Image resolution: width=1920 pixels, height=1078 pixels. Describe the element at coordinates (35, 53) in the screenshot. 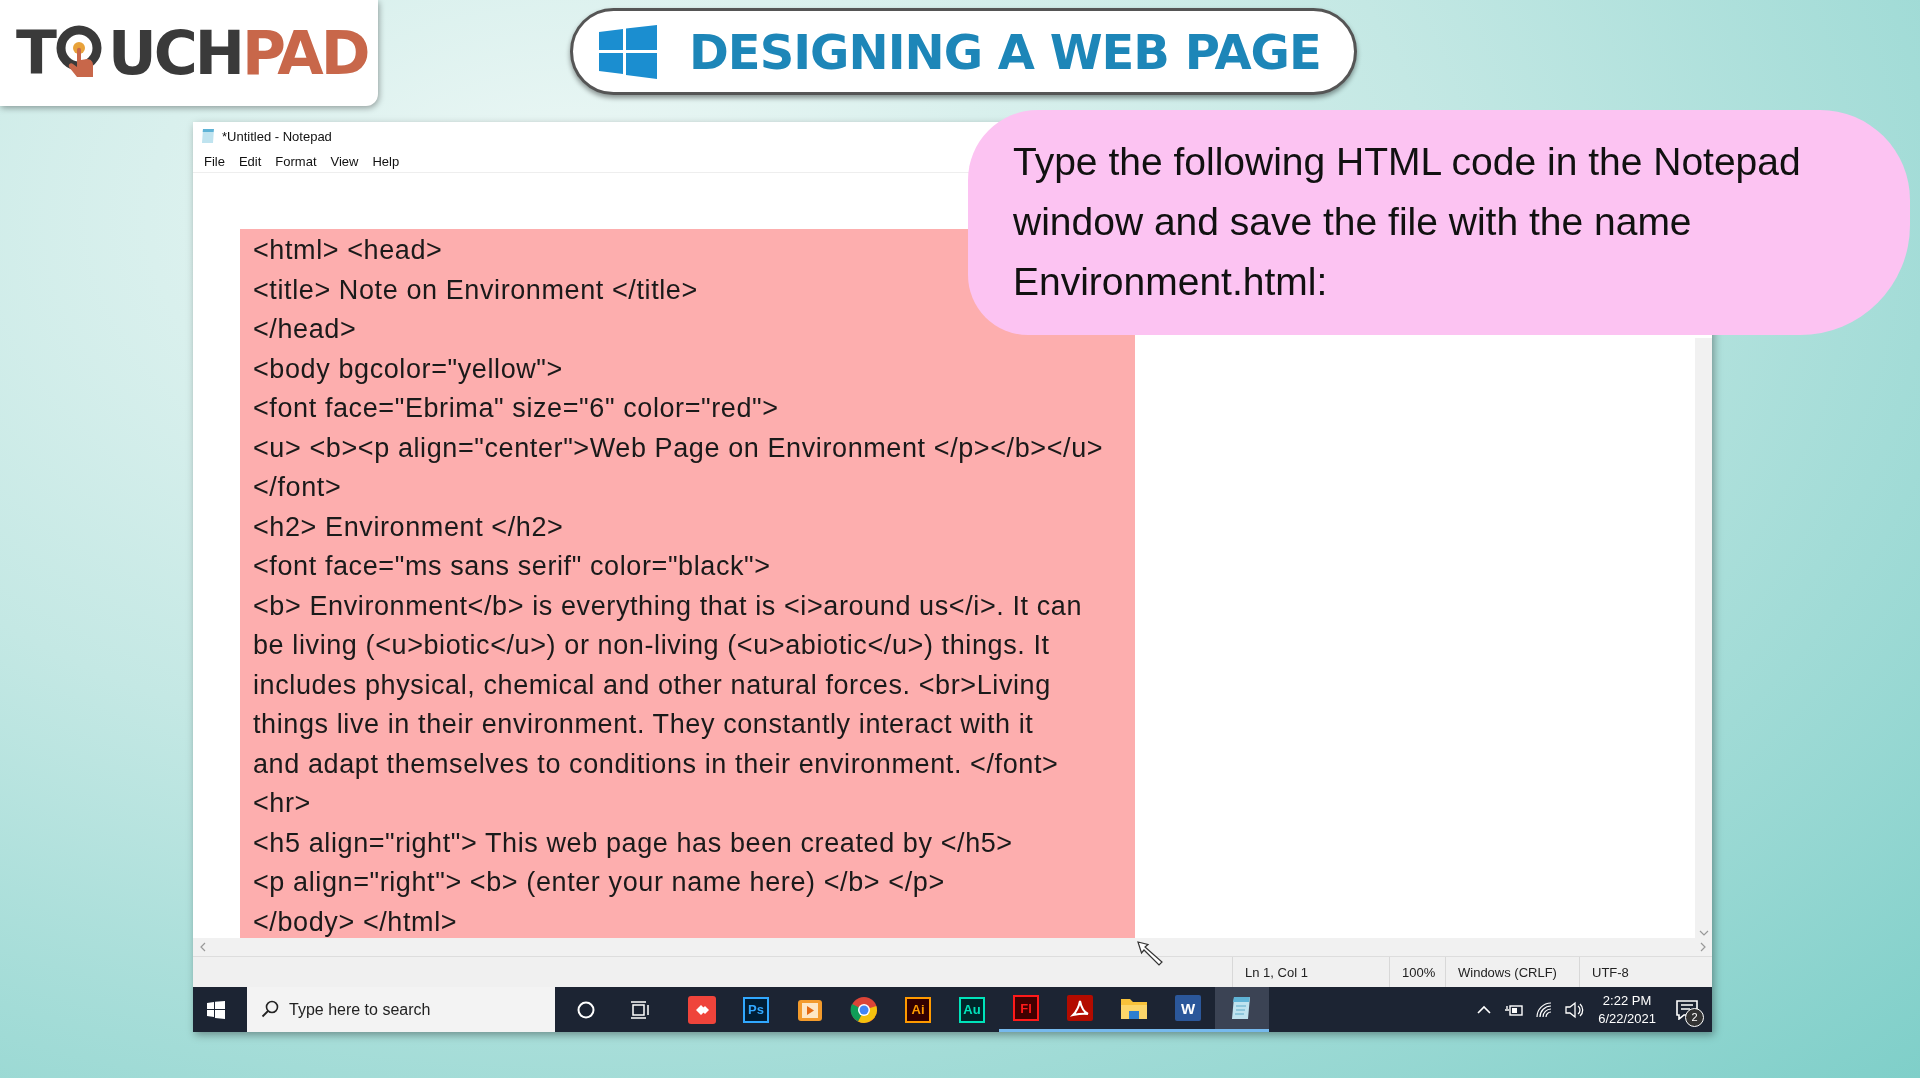

I see `logo-text: T` at that location.